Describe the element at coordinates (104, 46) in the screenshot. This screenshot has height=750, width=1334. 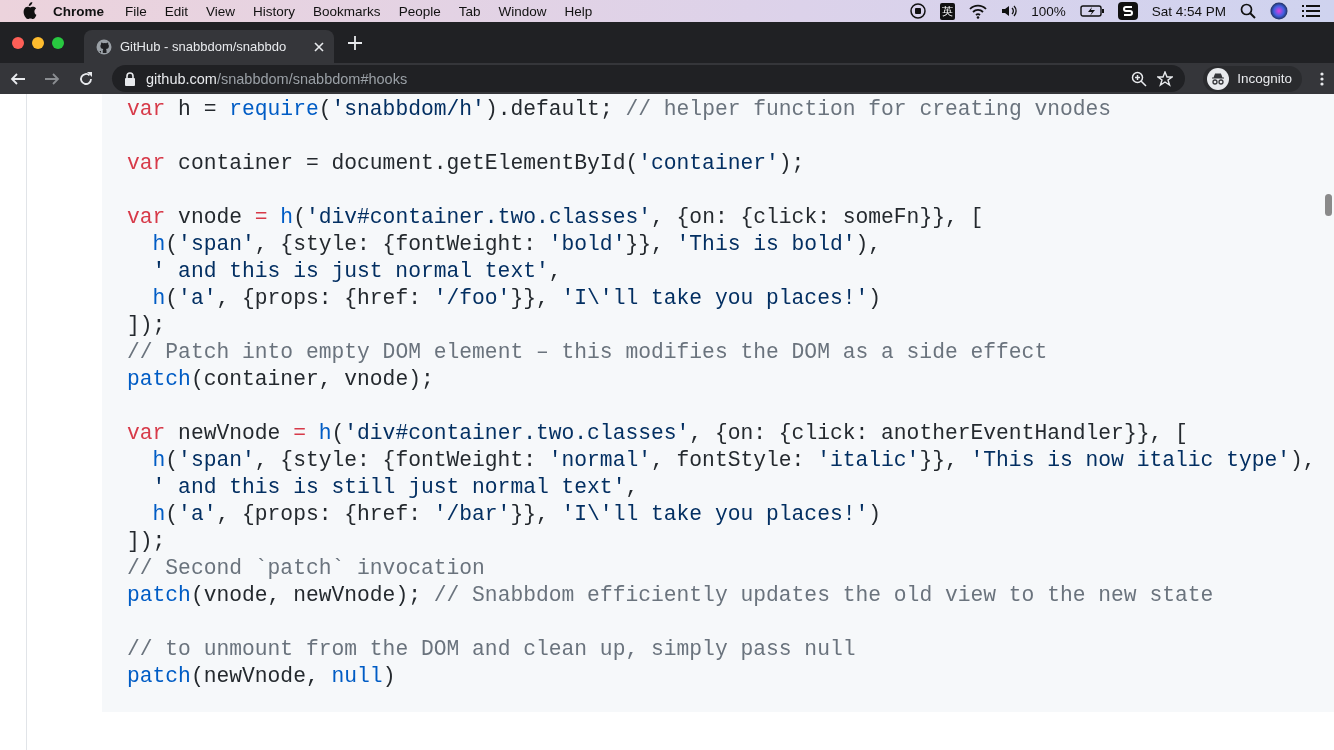
I see `github-icon` at that location.